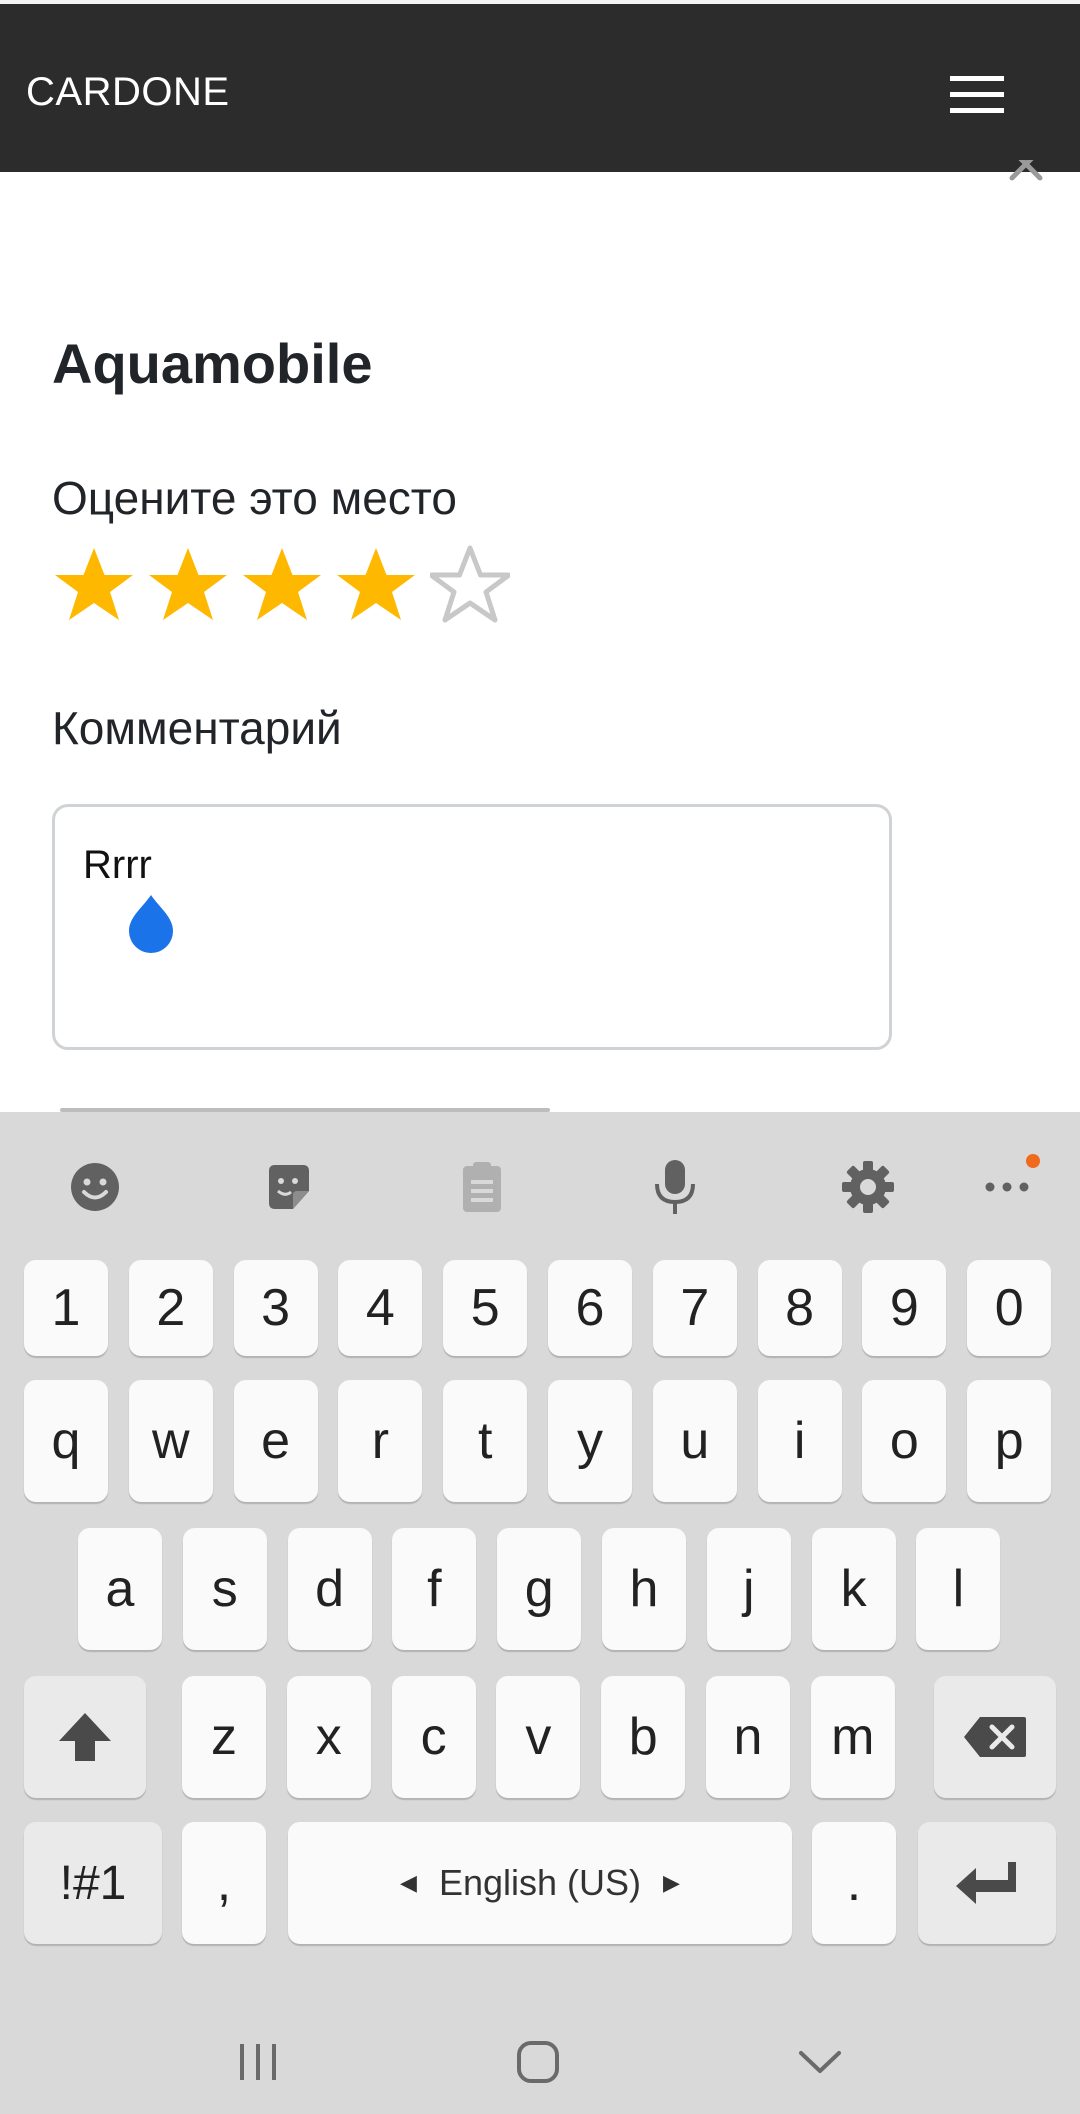 The image size is (1080, 2114). What do you see at coordinates (904, 1441) in the screenshot?
I see `key-o: o` at bounding box center [904, 1441].